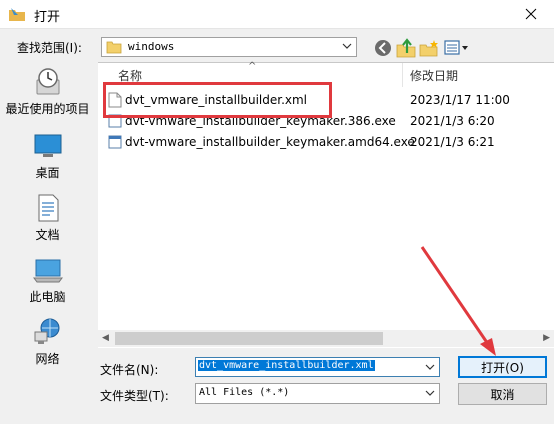 This screenshot has width=554, height=424. Describe the element at coordinates (115, 100) in the screenshot. I see `xml-file-icon` at that location.